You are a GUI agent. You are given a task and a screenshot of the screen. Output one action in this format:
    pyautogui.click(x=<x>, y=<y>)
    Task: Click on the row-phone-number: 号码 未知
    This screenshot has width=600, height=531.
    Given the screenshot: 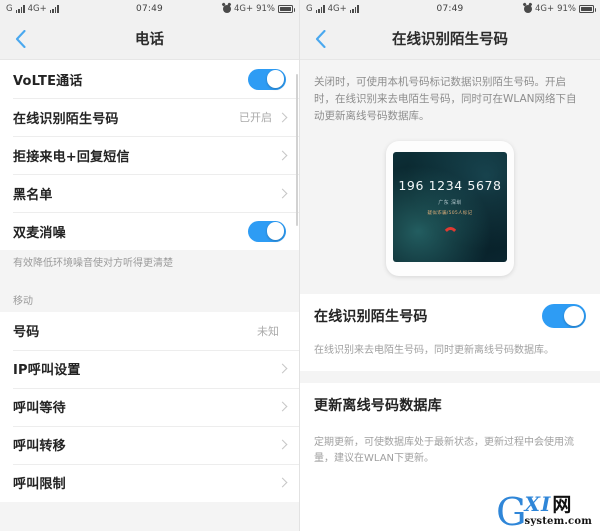 What is the action you would take?
    pyautogui.click(x=149, y=330)
    